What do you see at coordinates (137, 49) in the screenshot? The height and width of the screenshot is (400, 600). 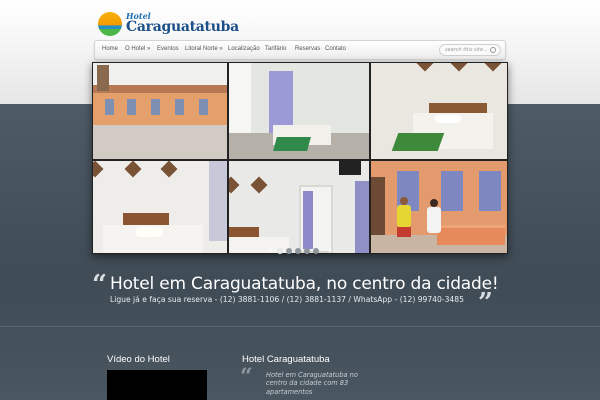 I see `nav-item-o-hotel: O Hotel »` at bounding box center [137, 49].